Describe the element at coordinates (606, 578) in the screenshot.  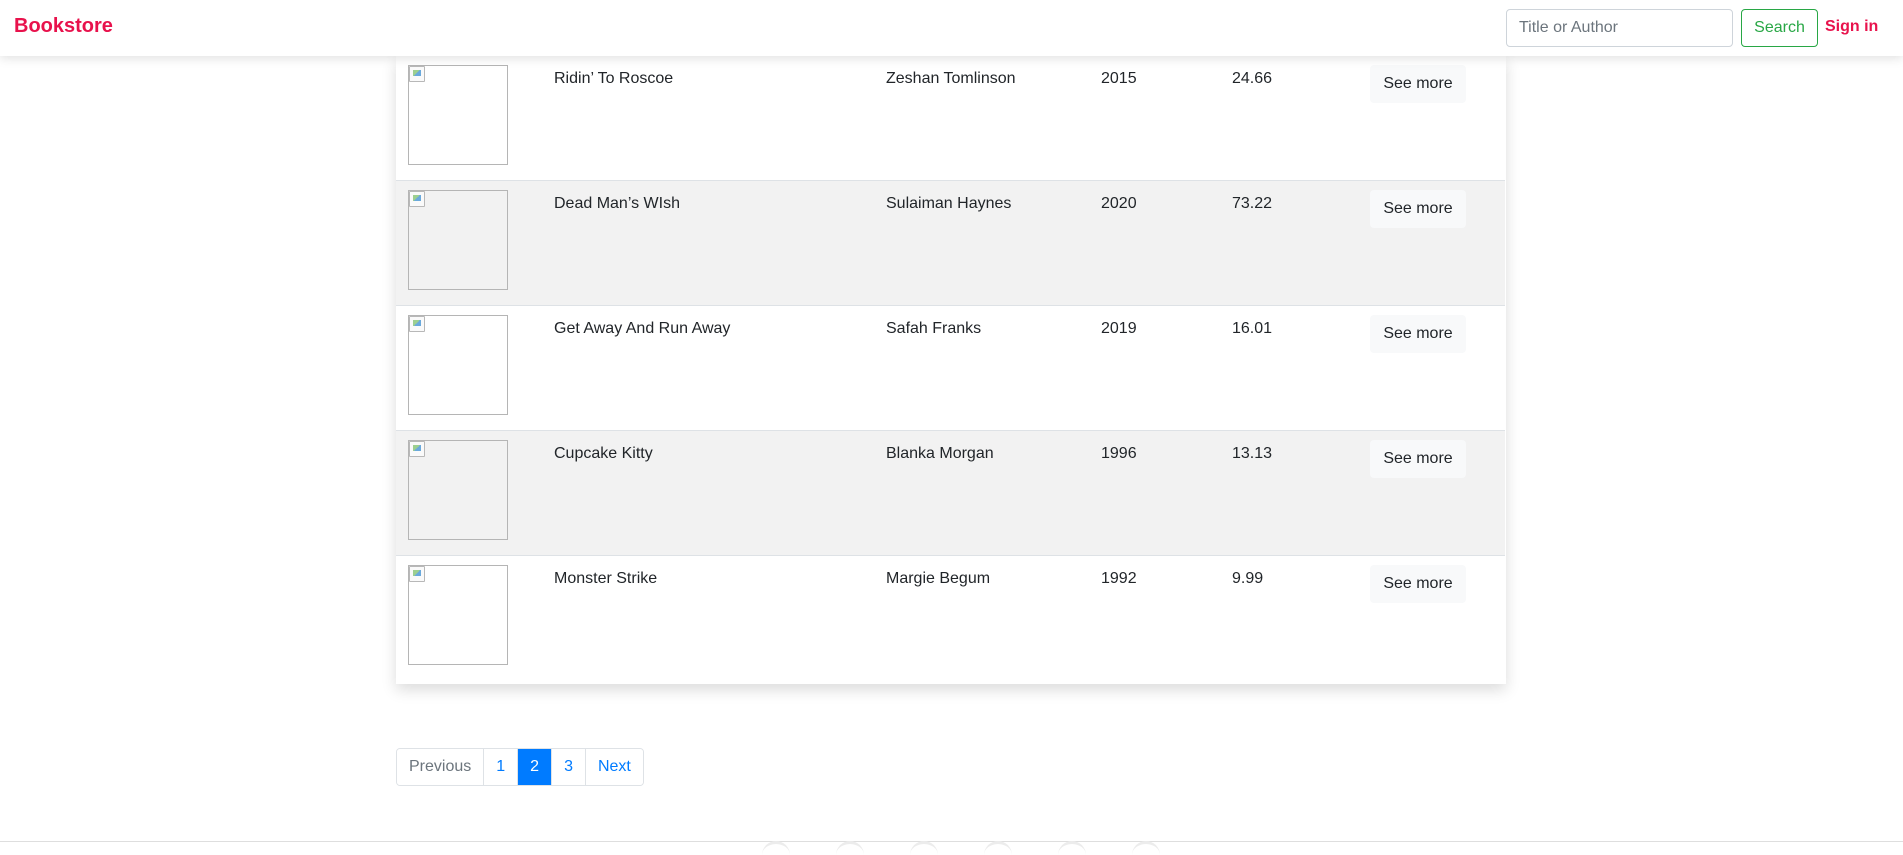
I see `book-title: Monster Strike` at that location.